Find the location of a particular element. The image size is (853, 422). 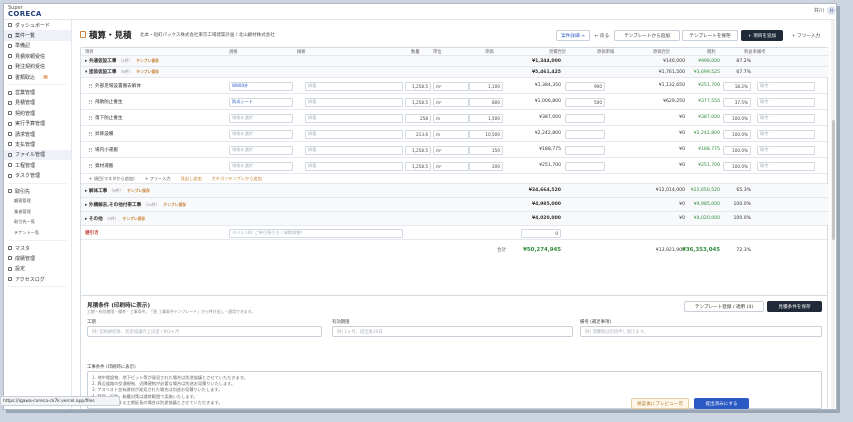

unit-price-input: 800 is located at coordinates (486, 102).